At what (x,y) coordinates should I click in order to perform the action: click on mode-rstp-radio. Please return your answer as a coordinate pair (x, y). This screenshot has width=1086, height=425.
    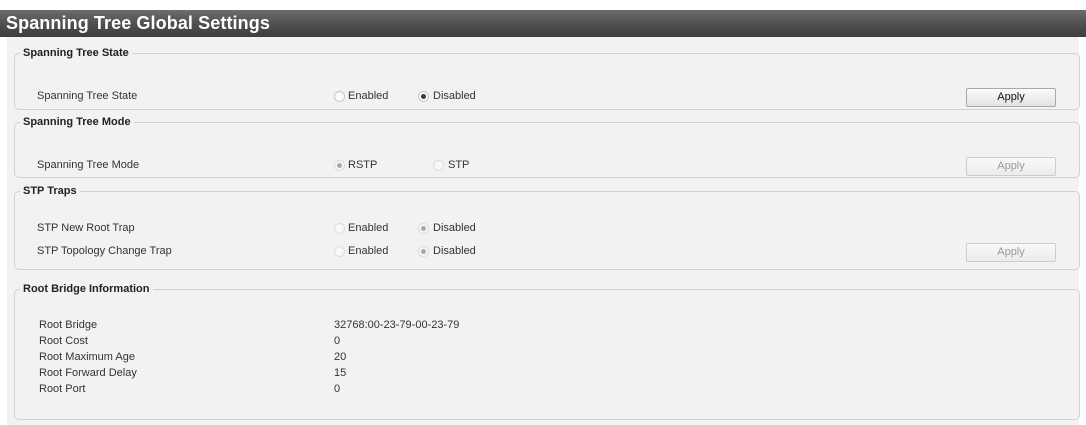
    Looking at the image, I should click on (339, 165).